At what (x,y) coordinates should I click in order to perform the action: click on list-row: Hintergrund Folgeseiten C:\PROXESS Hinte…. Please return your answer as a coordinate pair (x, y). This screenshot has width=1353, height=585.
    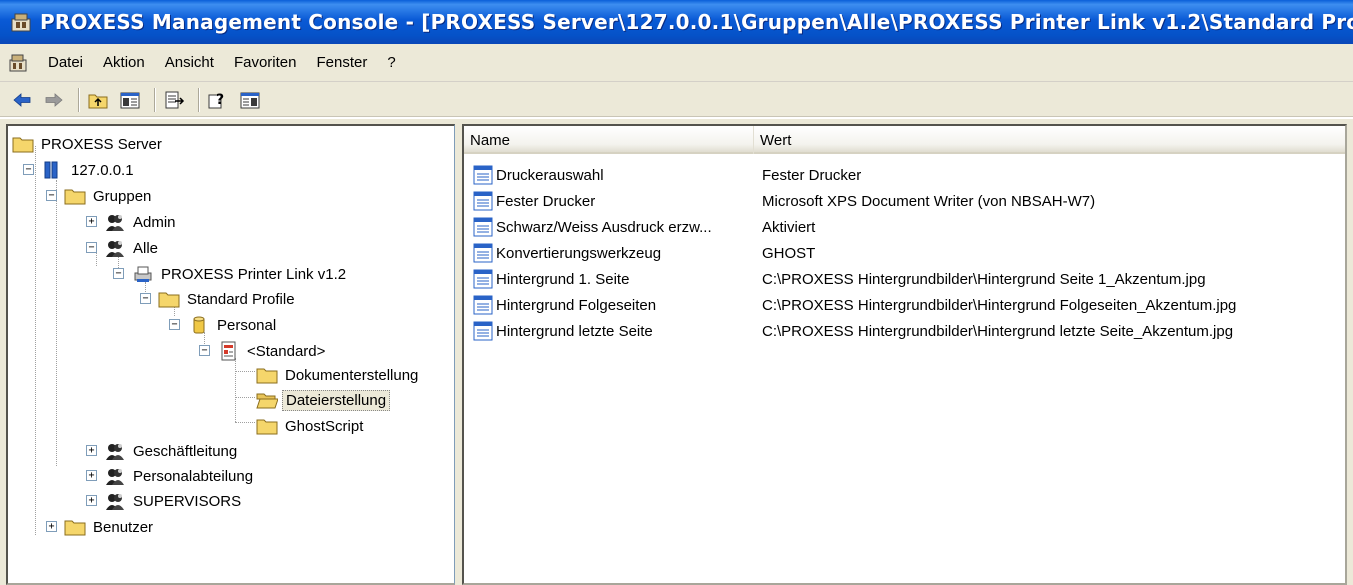
    Looking at the image, I should click on (904, 305).